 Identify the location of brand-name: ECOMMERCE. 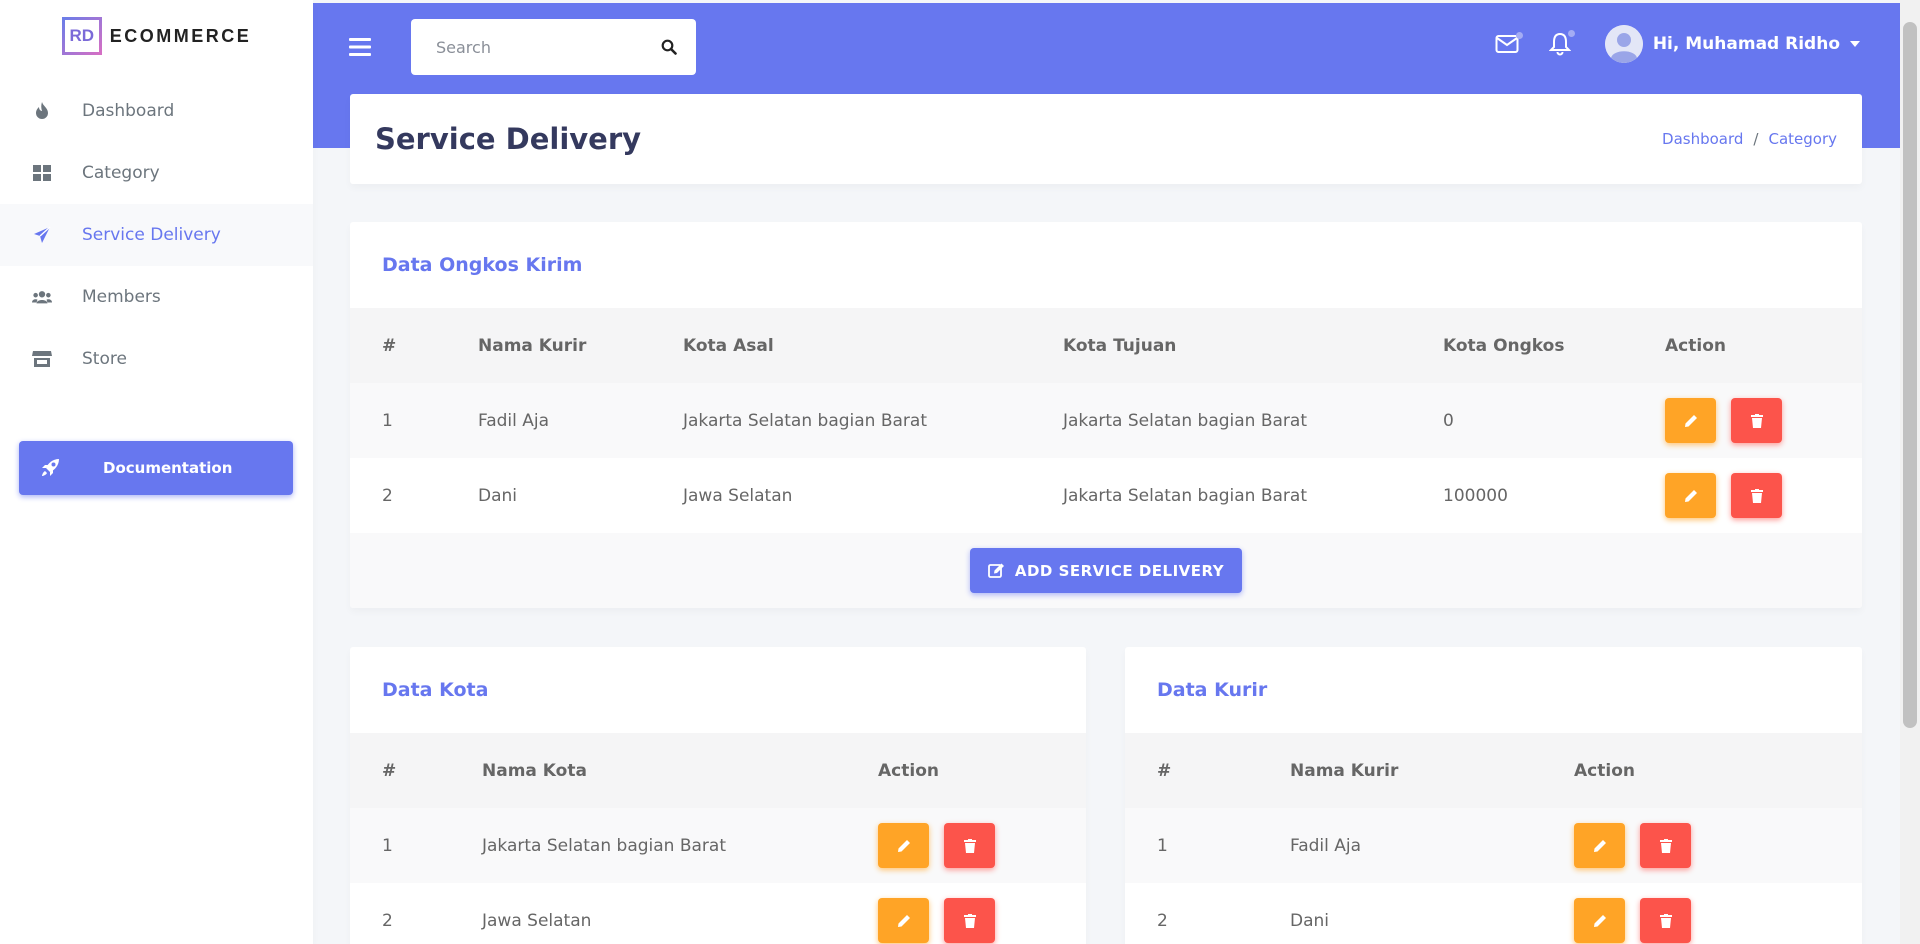
(180, 35).